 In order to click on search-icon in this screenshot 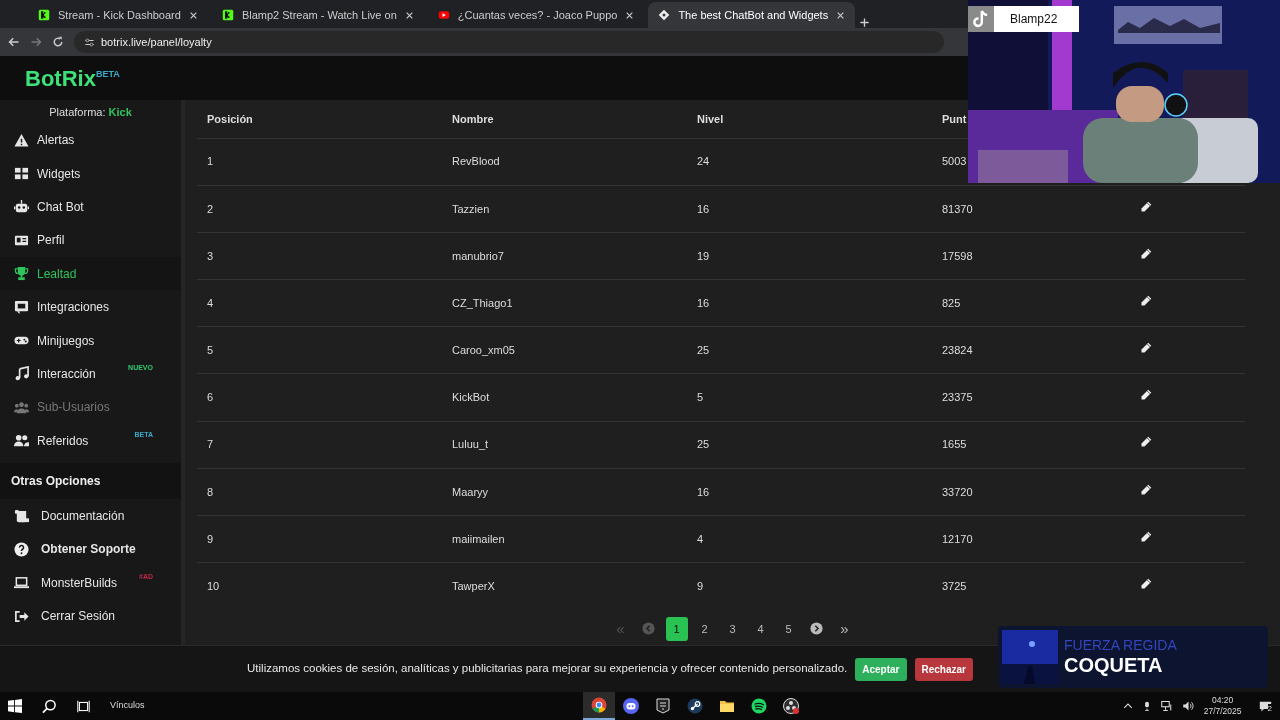, I will do `click(49, 706)`.